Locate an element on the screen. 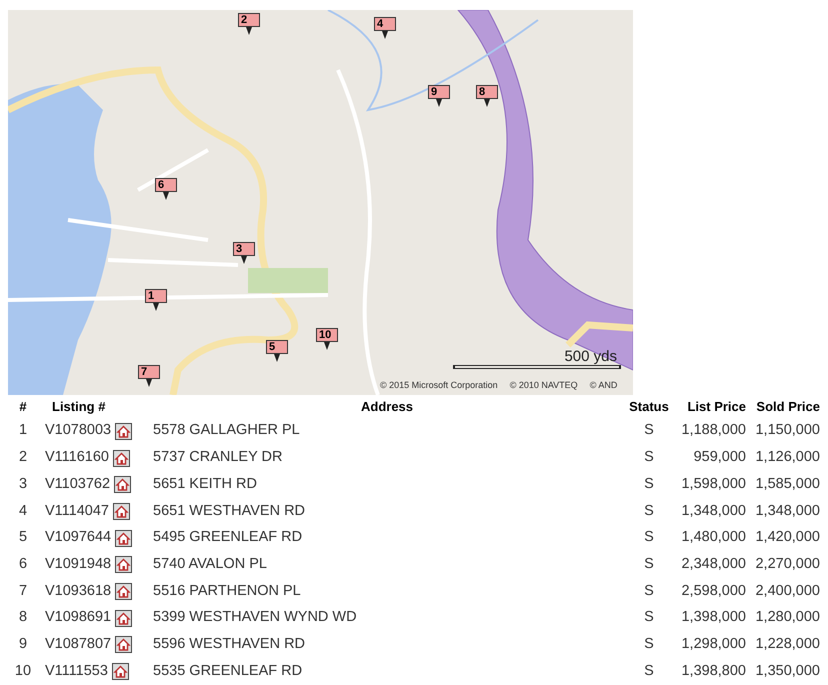 The image size is (828, 685). copyright-text: © 2015 Microsoft Corporation is located at coordinates (439, 385).